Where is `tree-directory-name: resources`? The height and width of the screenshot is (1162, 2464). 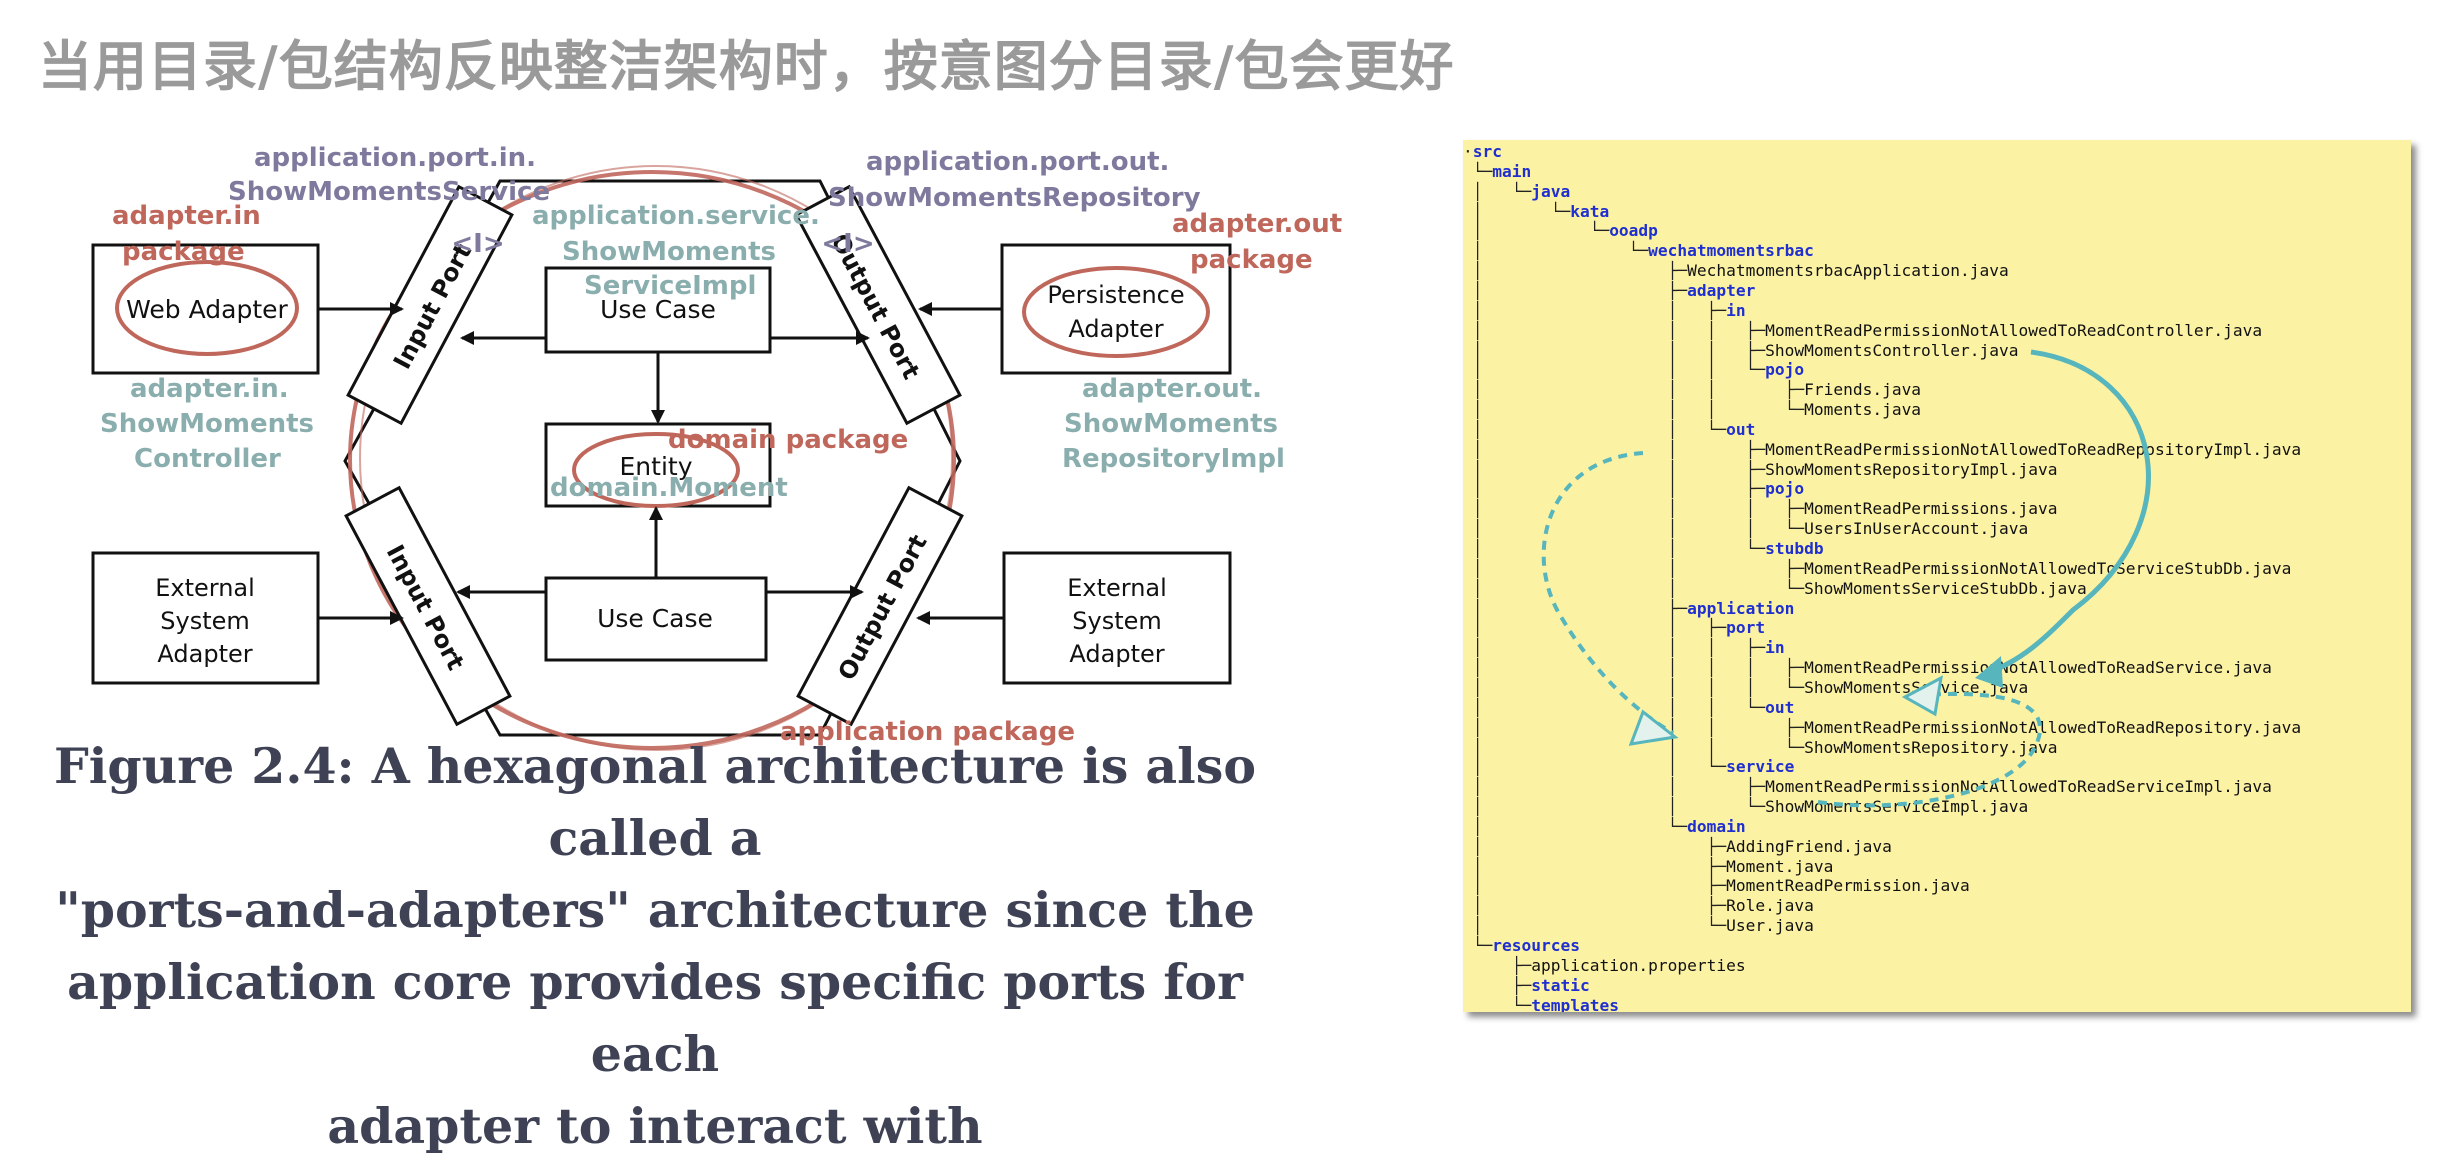
tree-directory-name: resources is located at coordinates (1536, 945).